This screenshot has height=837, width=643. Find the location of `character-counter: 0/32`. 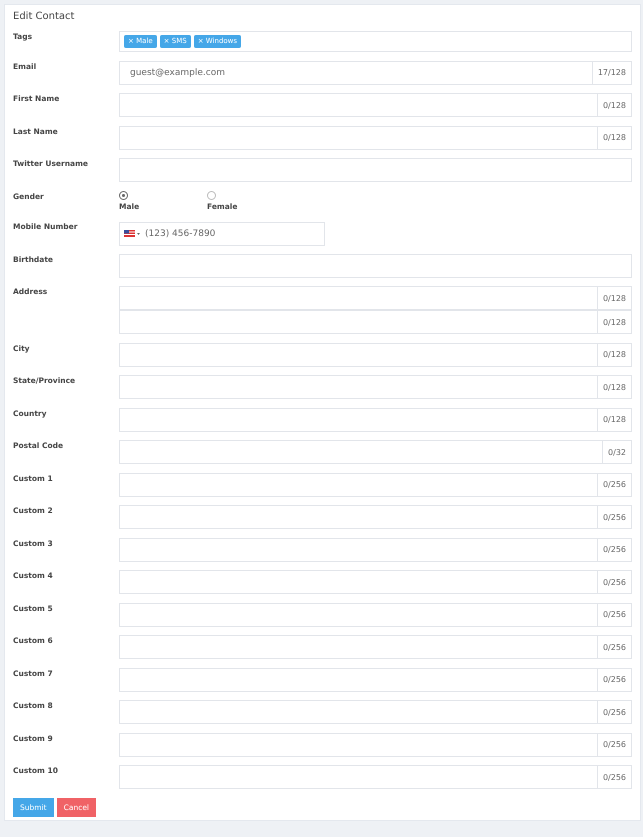

character-counter: 0/32 is located at coordinates (617, 452).